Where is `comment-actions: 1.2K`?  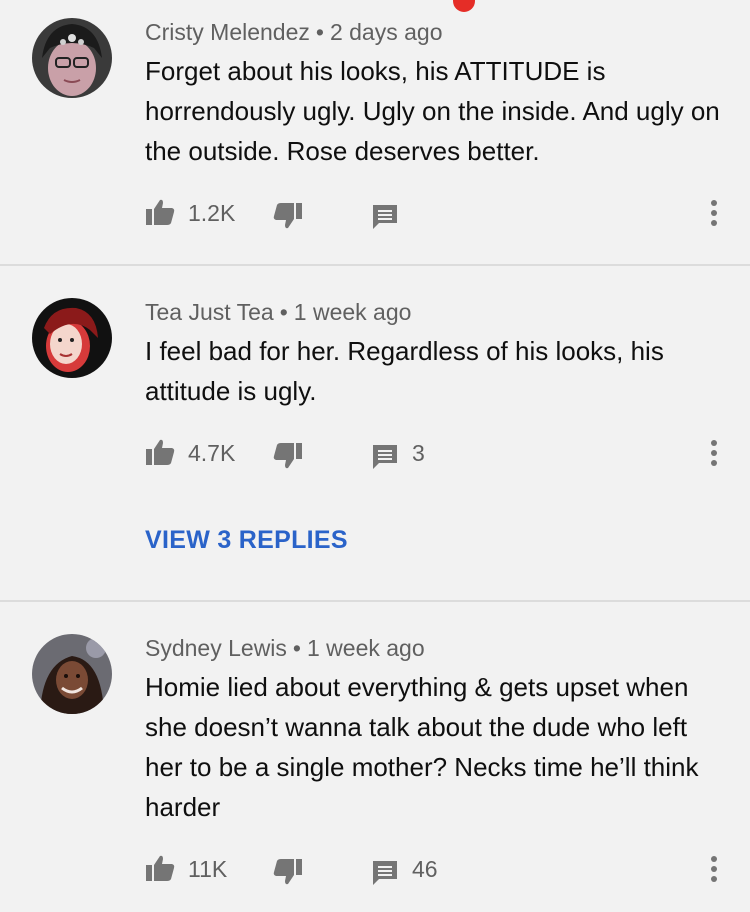
comment-actions: 1.2K is located at coordinates (375, 214).